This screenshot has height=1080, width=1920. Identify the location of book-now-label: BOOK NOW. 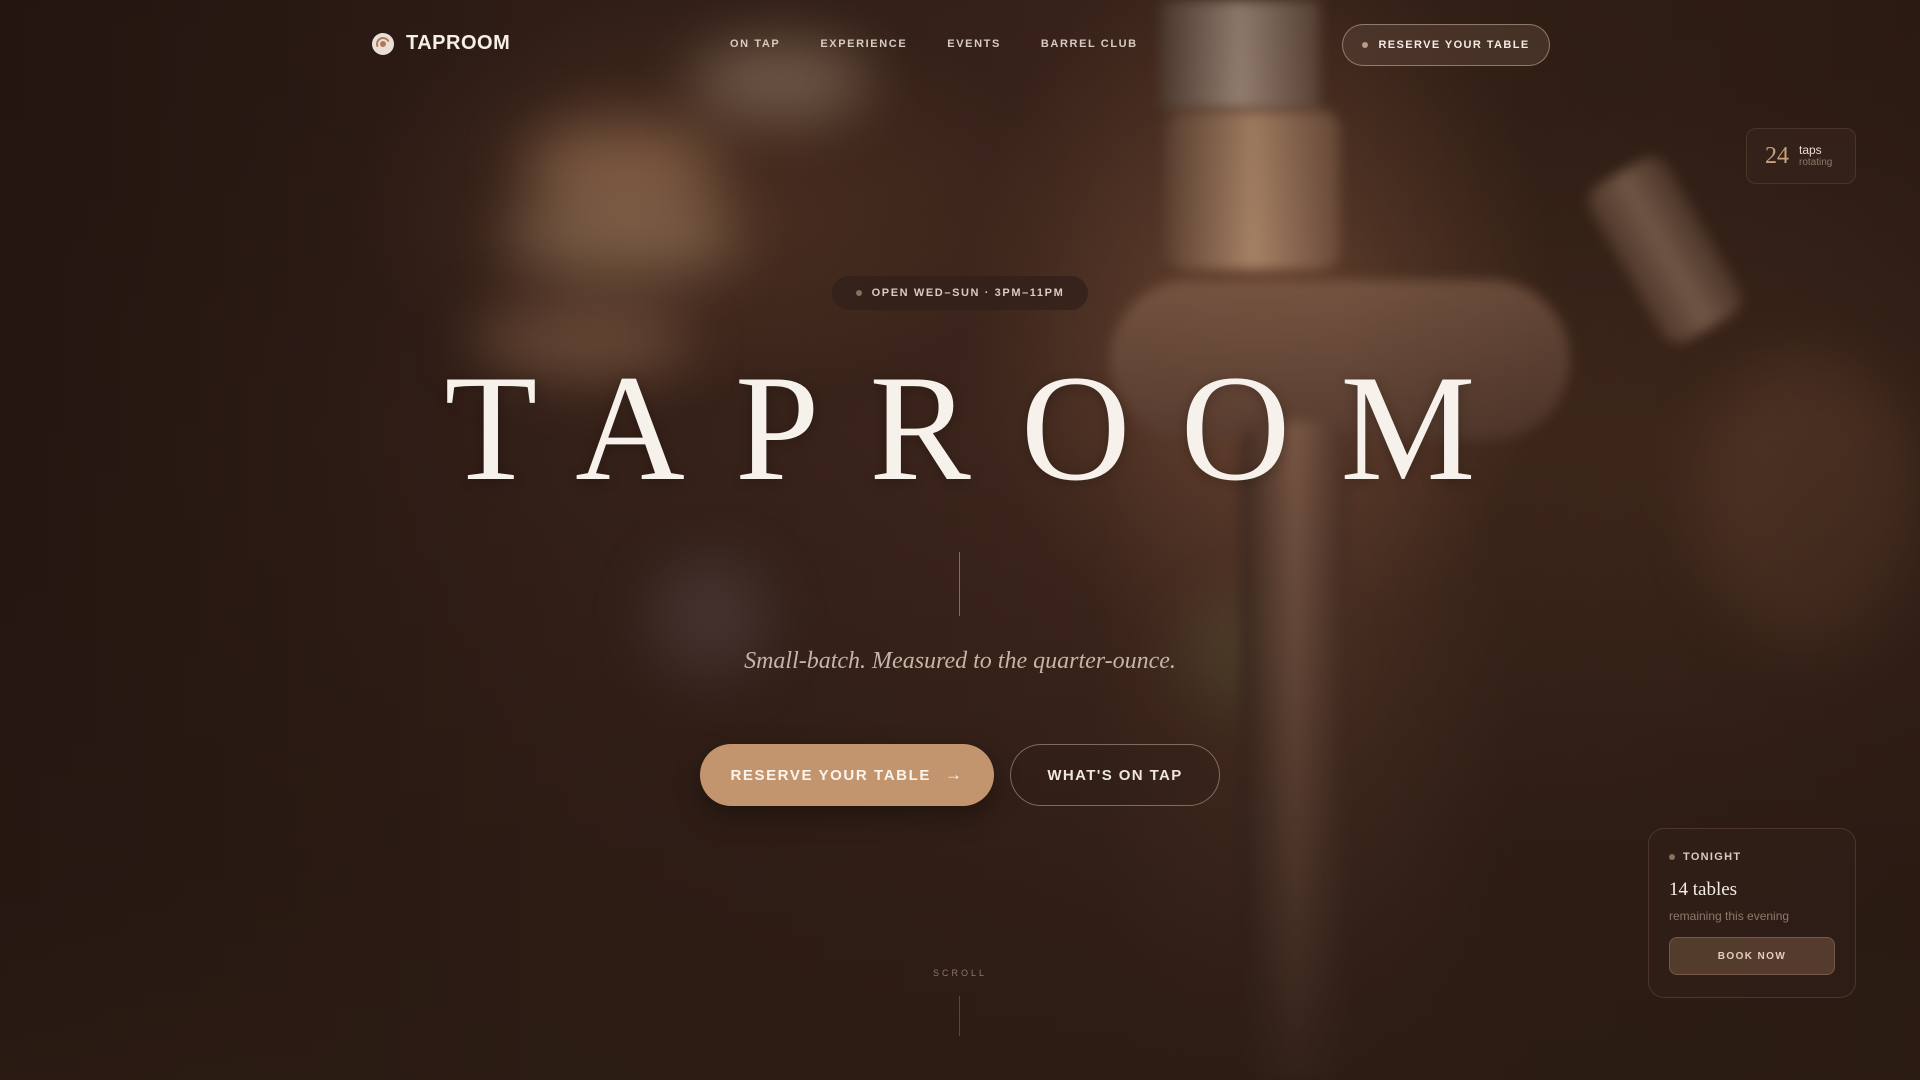
(1752, 956).